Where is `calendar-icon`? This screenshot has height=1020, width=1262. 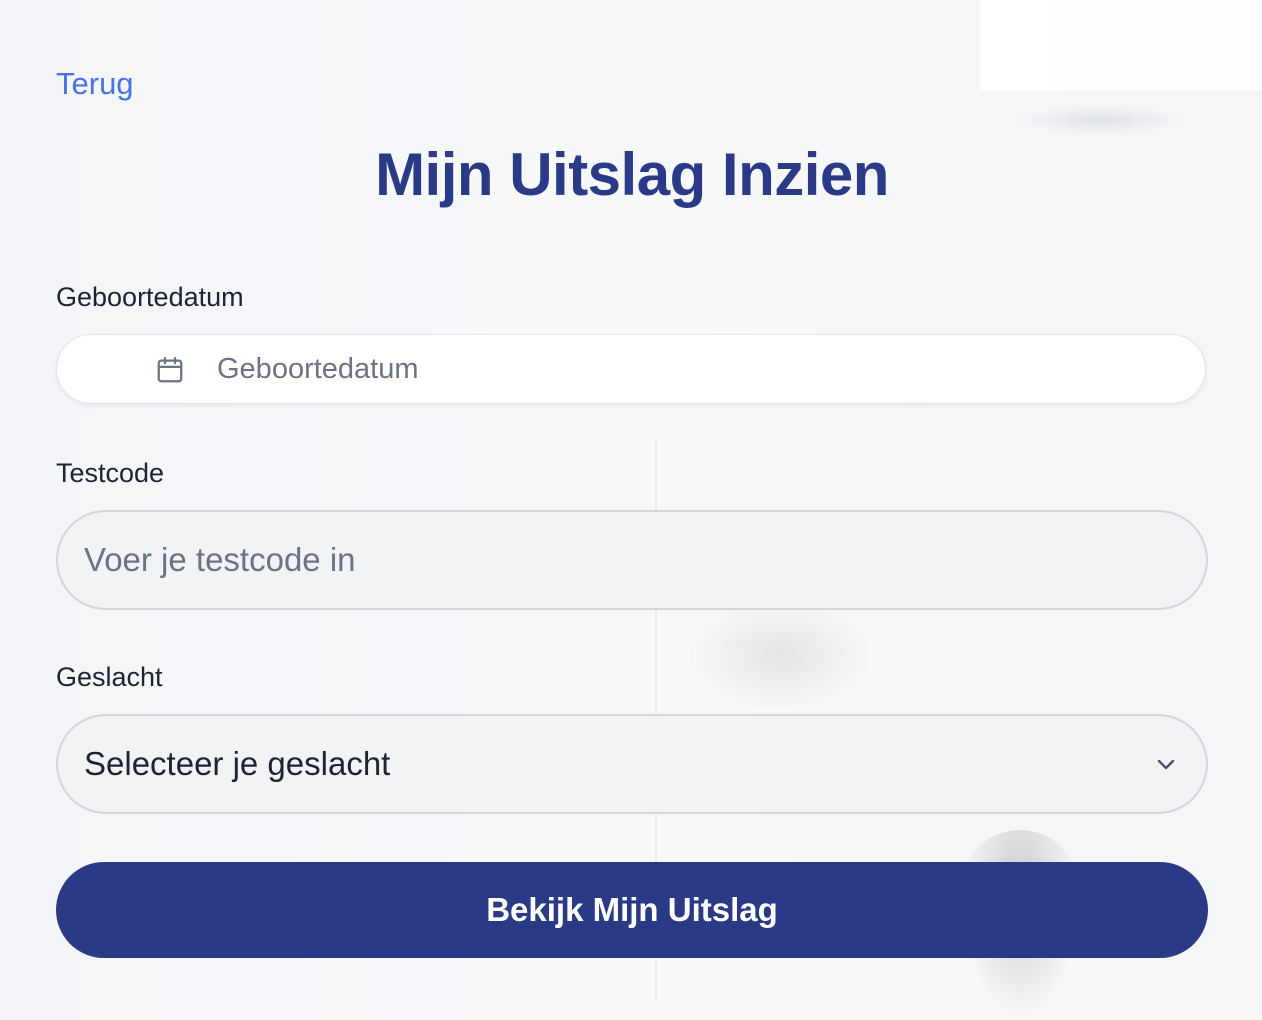 calendar-icon is located at coordinates (170, 370).